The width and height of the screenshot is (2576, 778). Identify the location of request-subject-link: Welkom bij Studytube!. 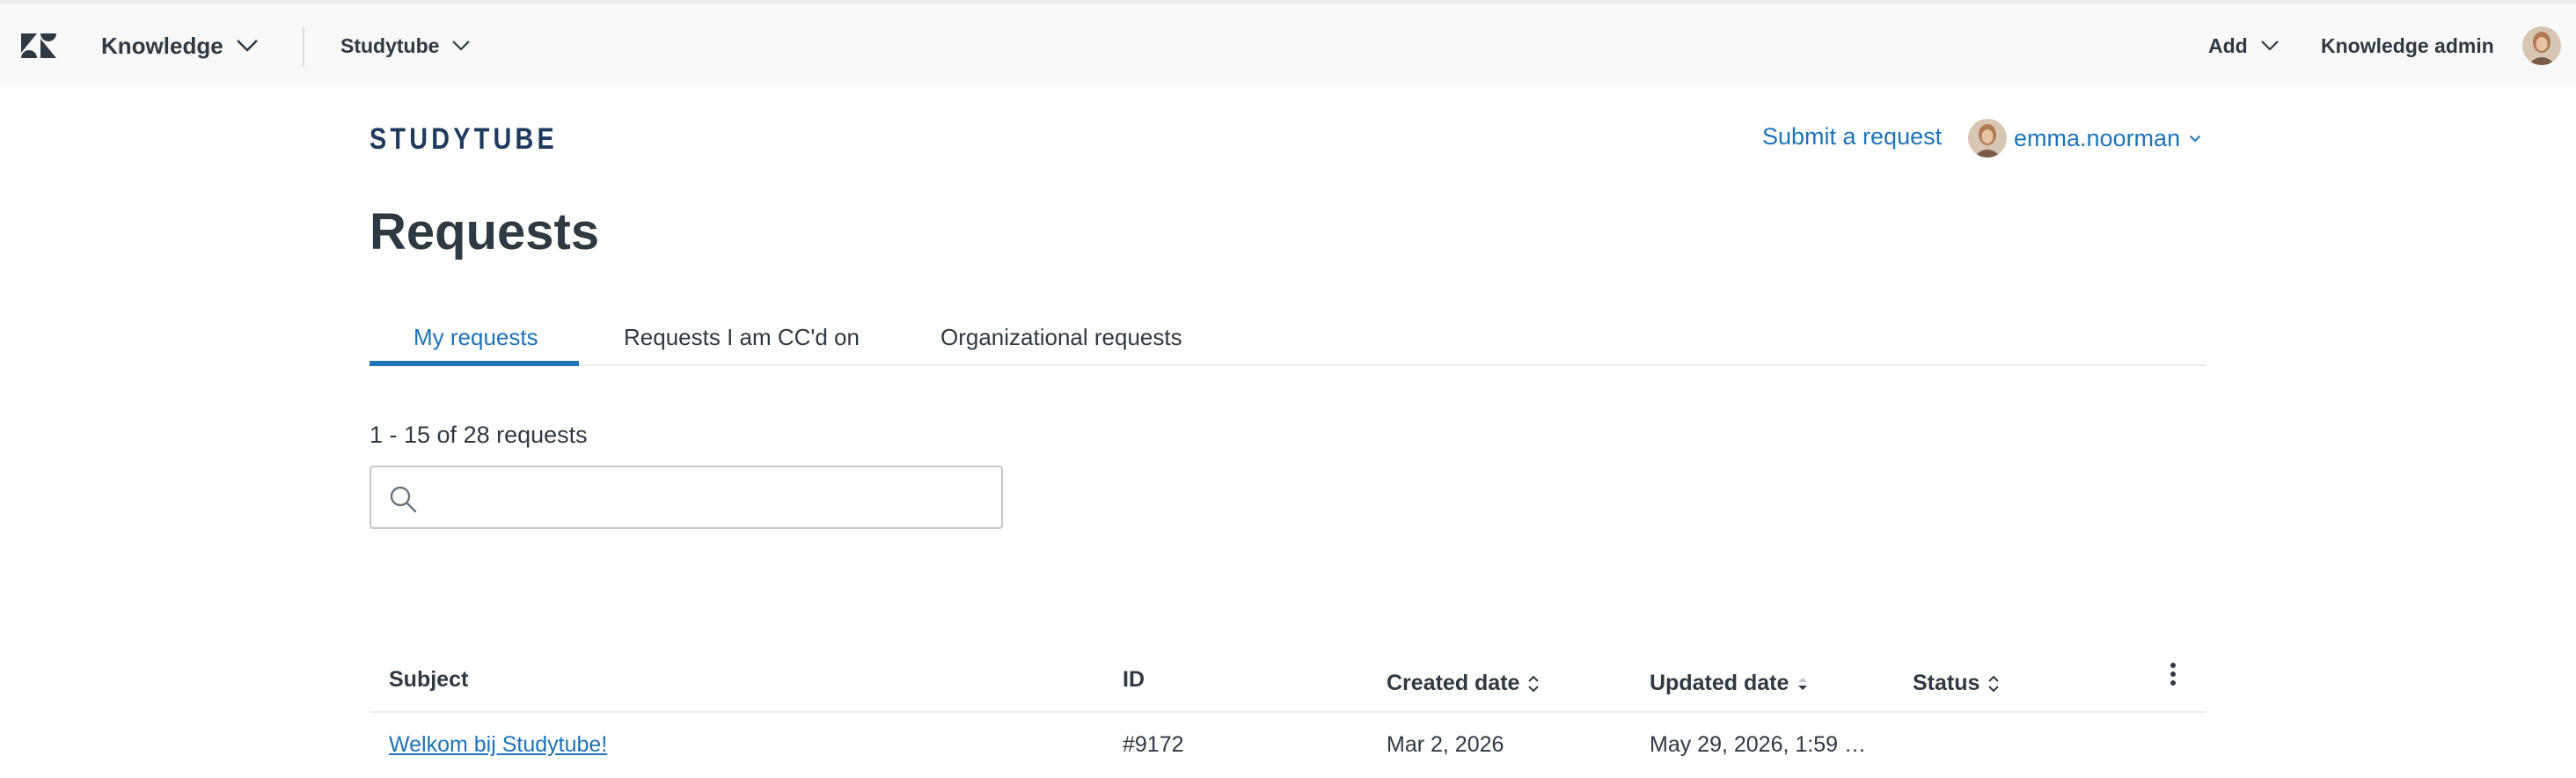
(498, 745).